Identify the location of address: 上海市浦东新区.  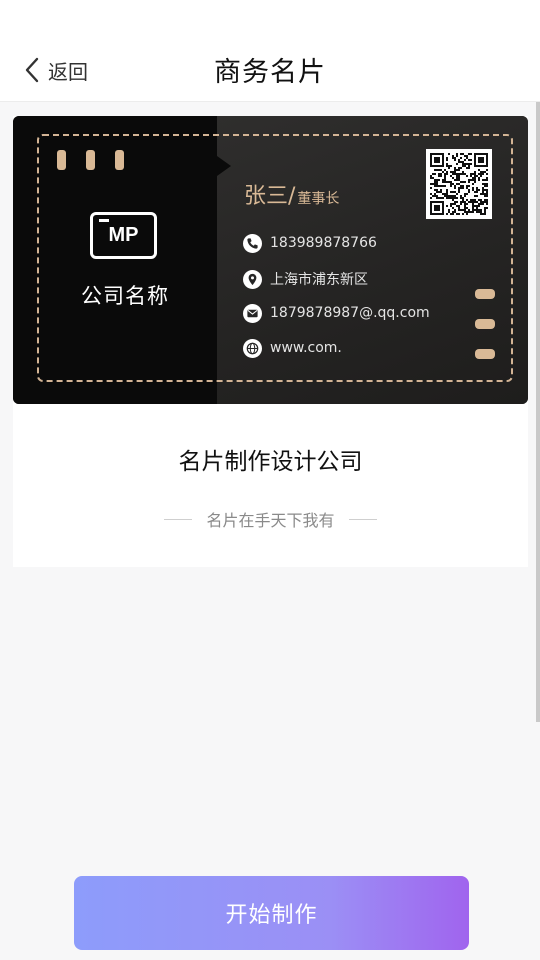
(319, 280).